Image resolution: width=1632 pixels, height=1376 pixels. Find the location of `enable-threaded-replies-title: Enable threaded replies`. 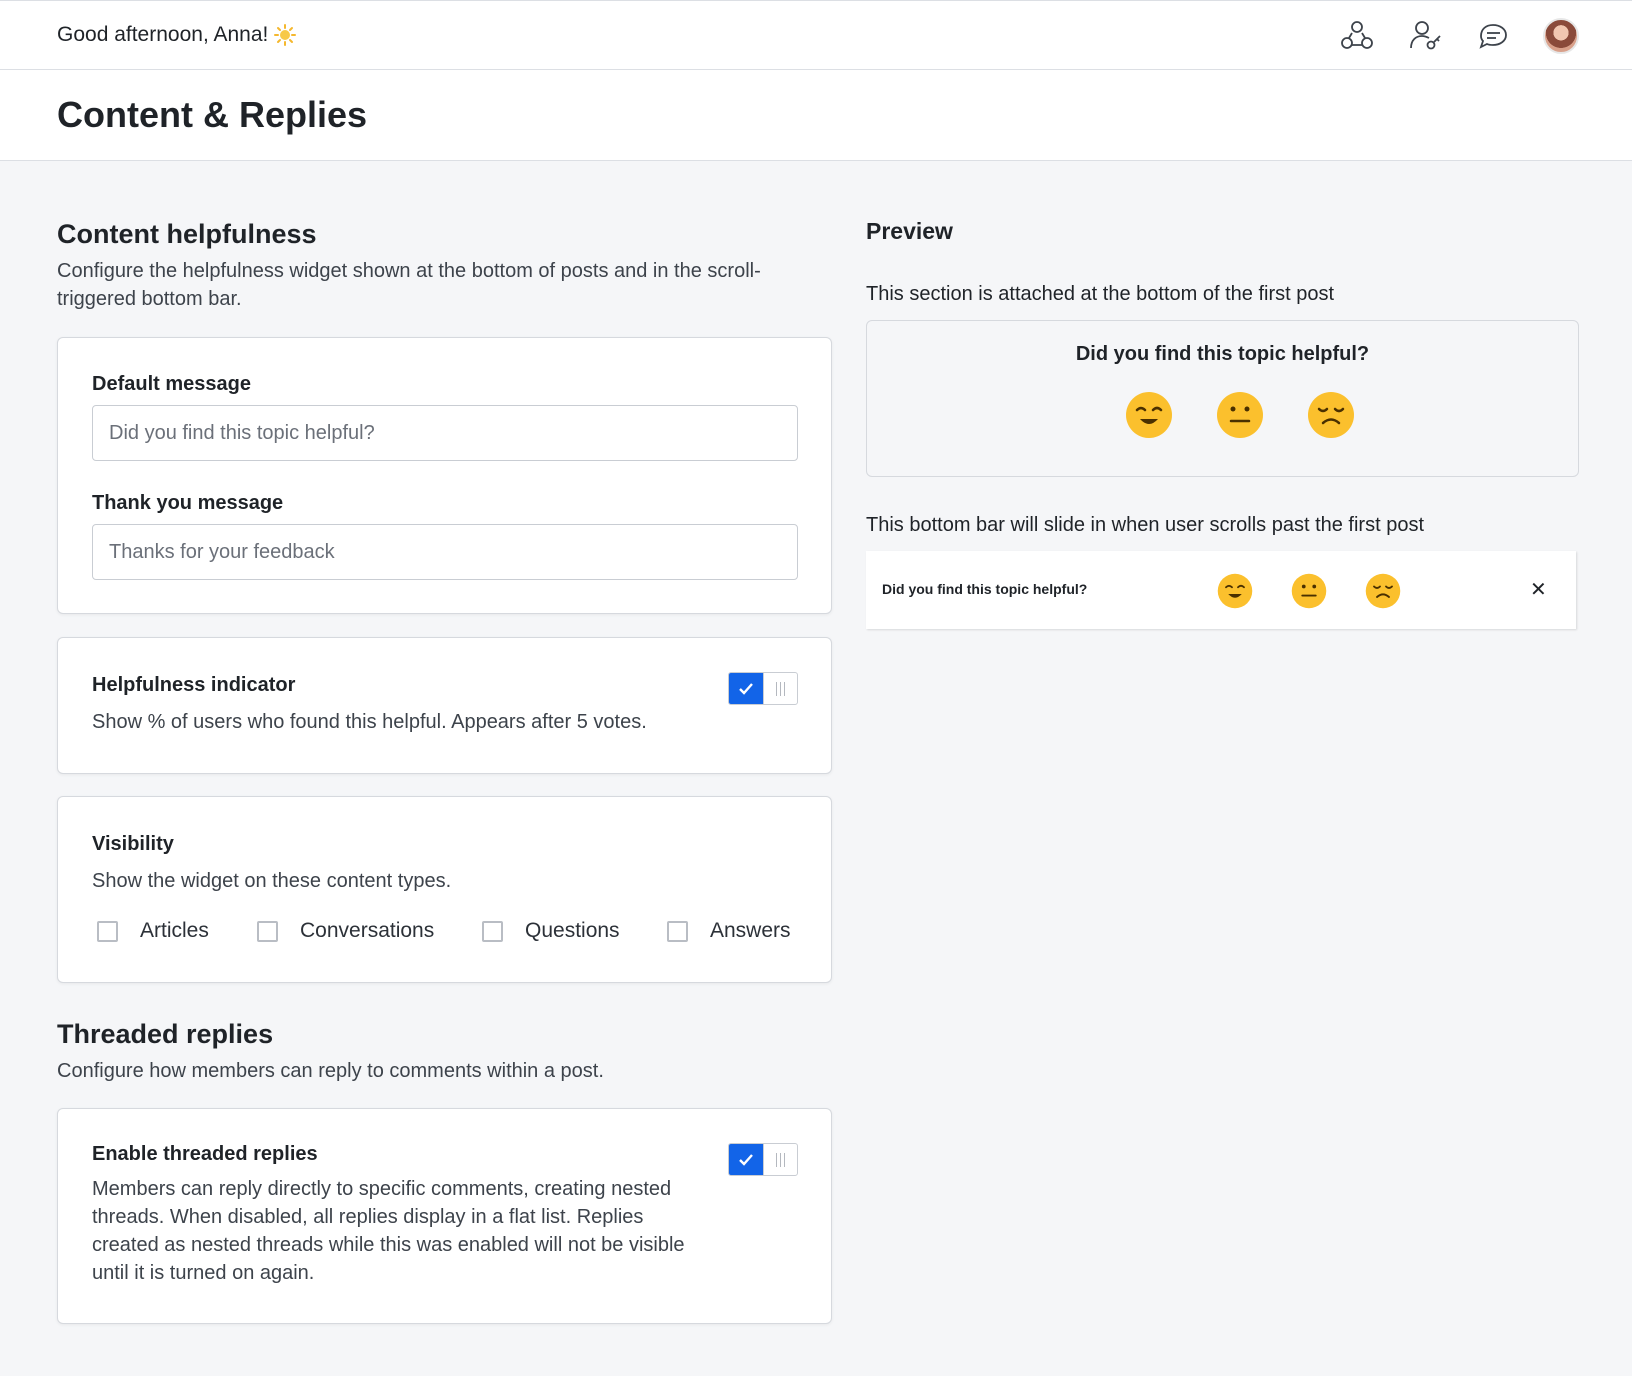

enable-threaded-replies-title: Enable threaded replies is located at coordinates (205, 1154).